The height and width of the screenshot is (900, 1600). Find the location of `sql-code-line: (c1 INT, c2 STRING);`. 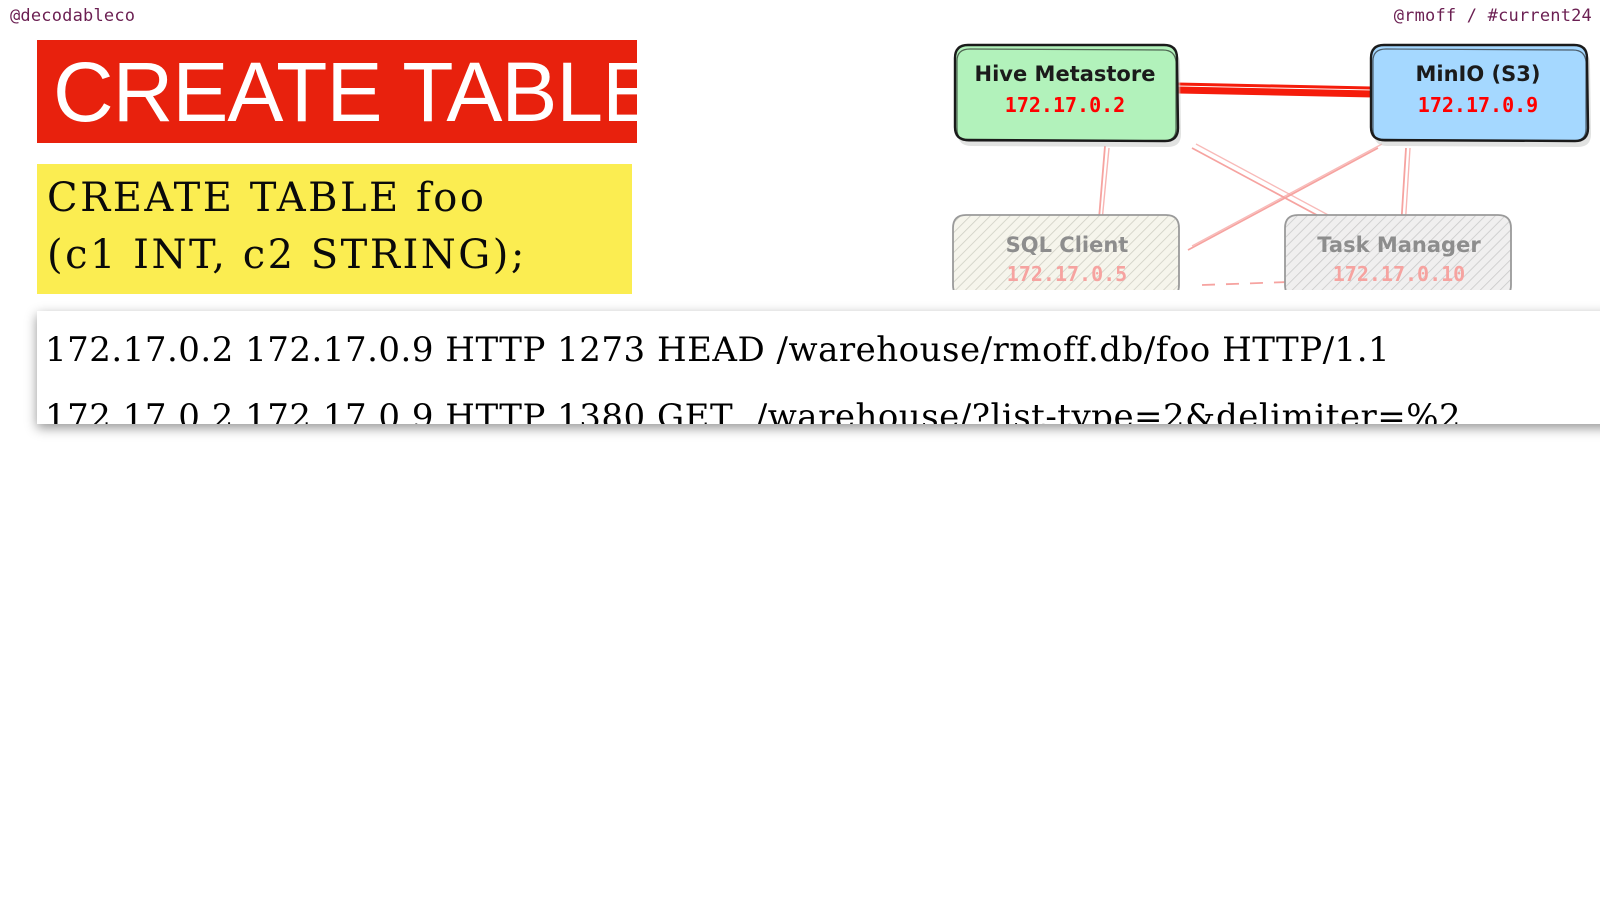

sql-code-line: (c1 INT, c2 STRING); is located at coordinates (287, 255).